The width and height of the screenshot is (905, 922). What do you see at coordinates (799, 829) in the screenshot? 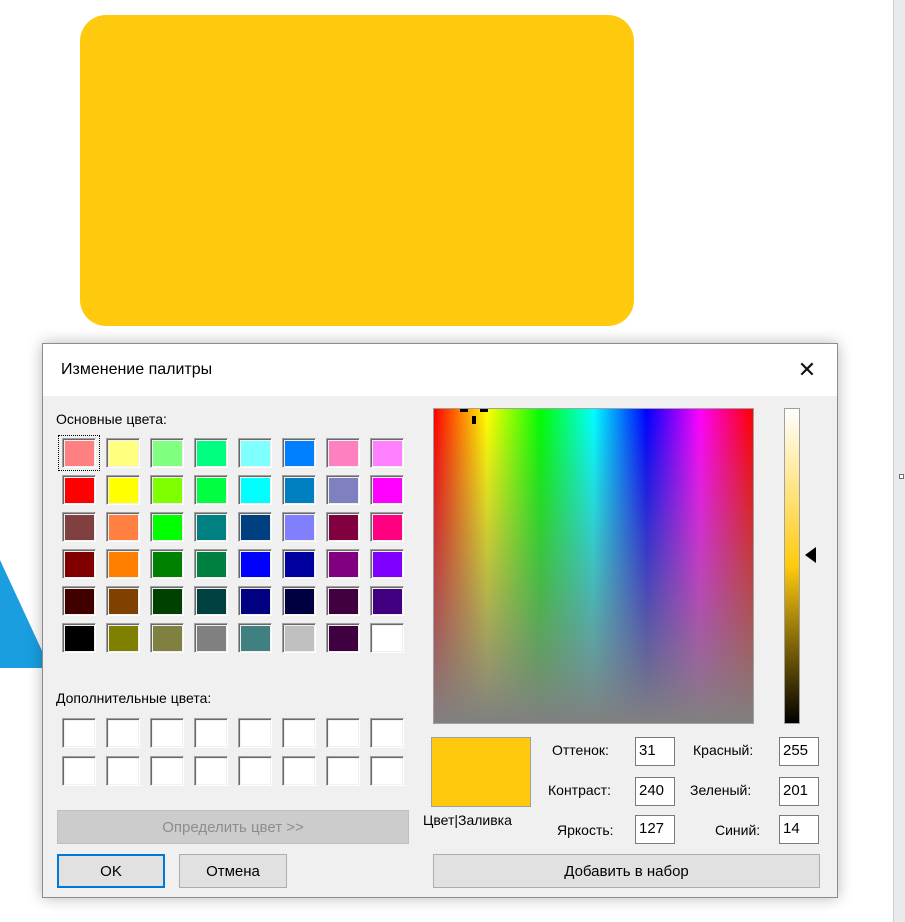
I see `blue-input: 14` at bounding box center [799, 829].